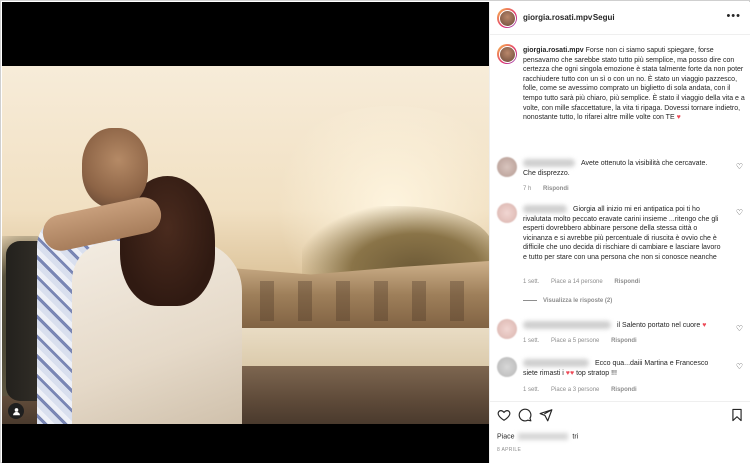 The image size is (750, 463). Describe the element at coordinates (575, 437) in the screenshot. I see `likes-suffix: tri` at that location.